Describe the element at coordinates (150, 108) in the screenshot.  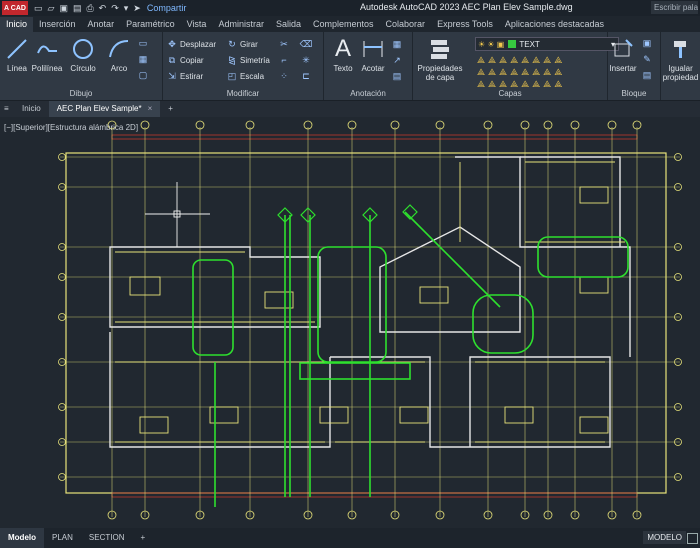
I see `close-tab-icon: ×` at that location.